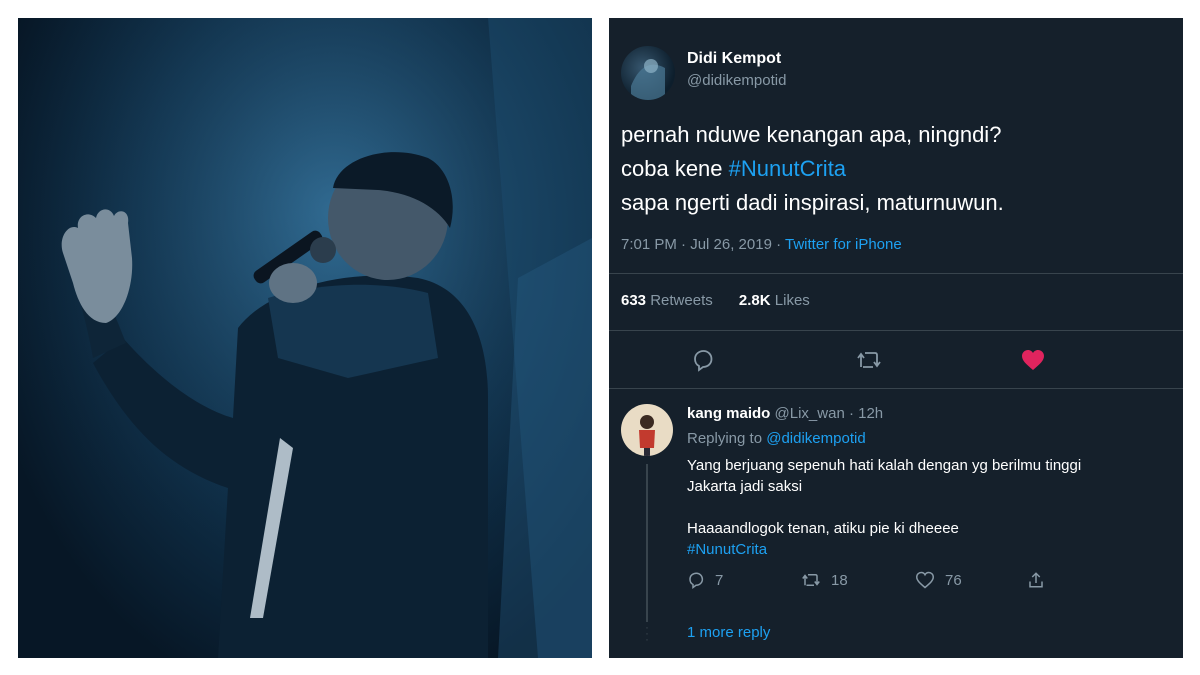  I want to click on tweet-line-2: coba kene #NunutCrita, so click(891, 169).